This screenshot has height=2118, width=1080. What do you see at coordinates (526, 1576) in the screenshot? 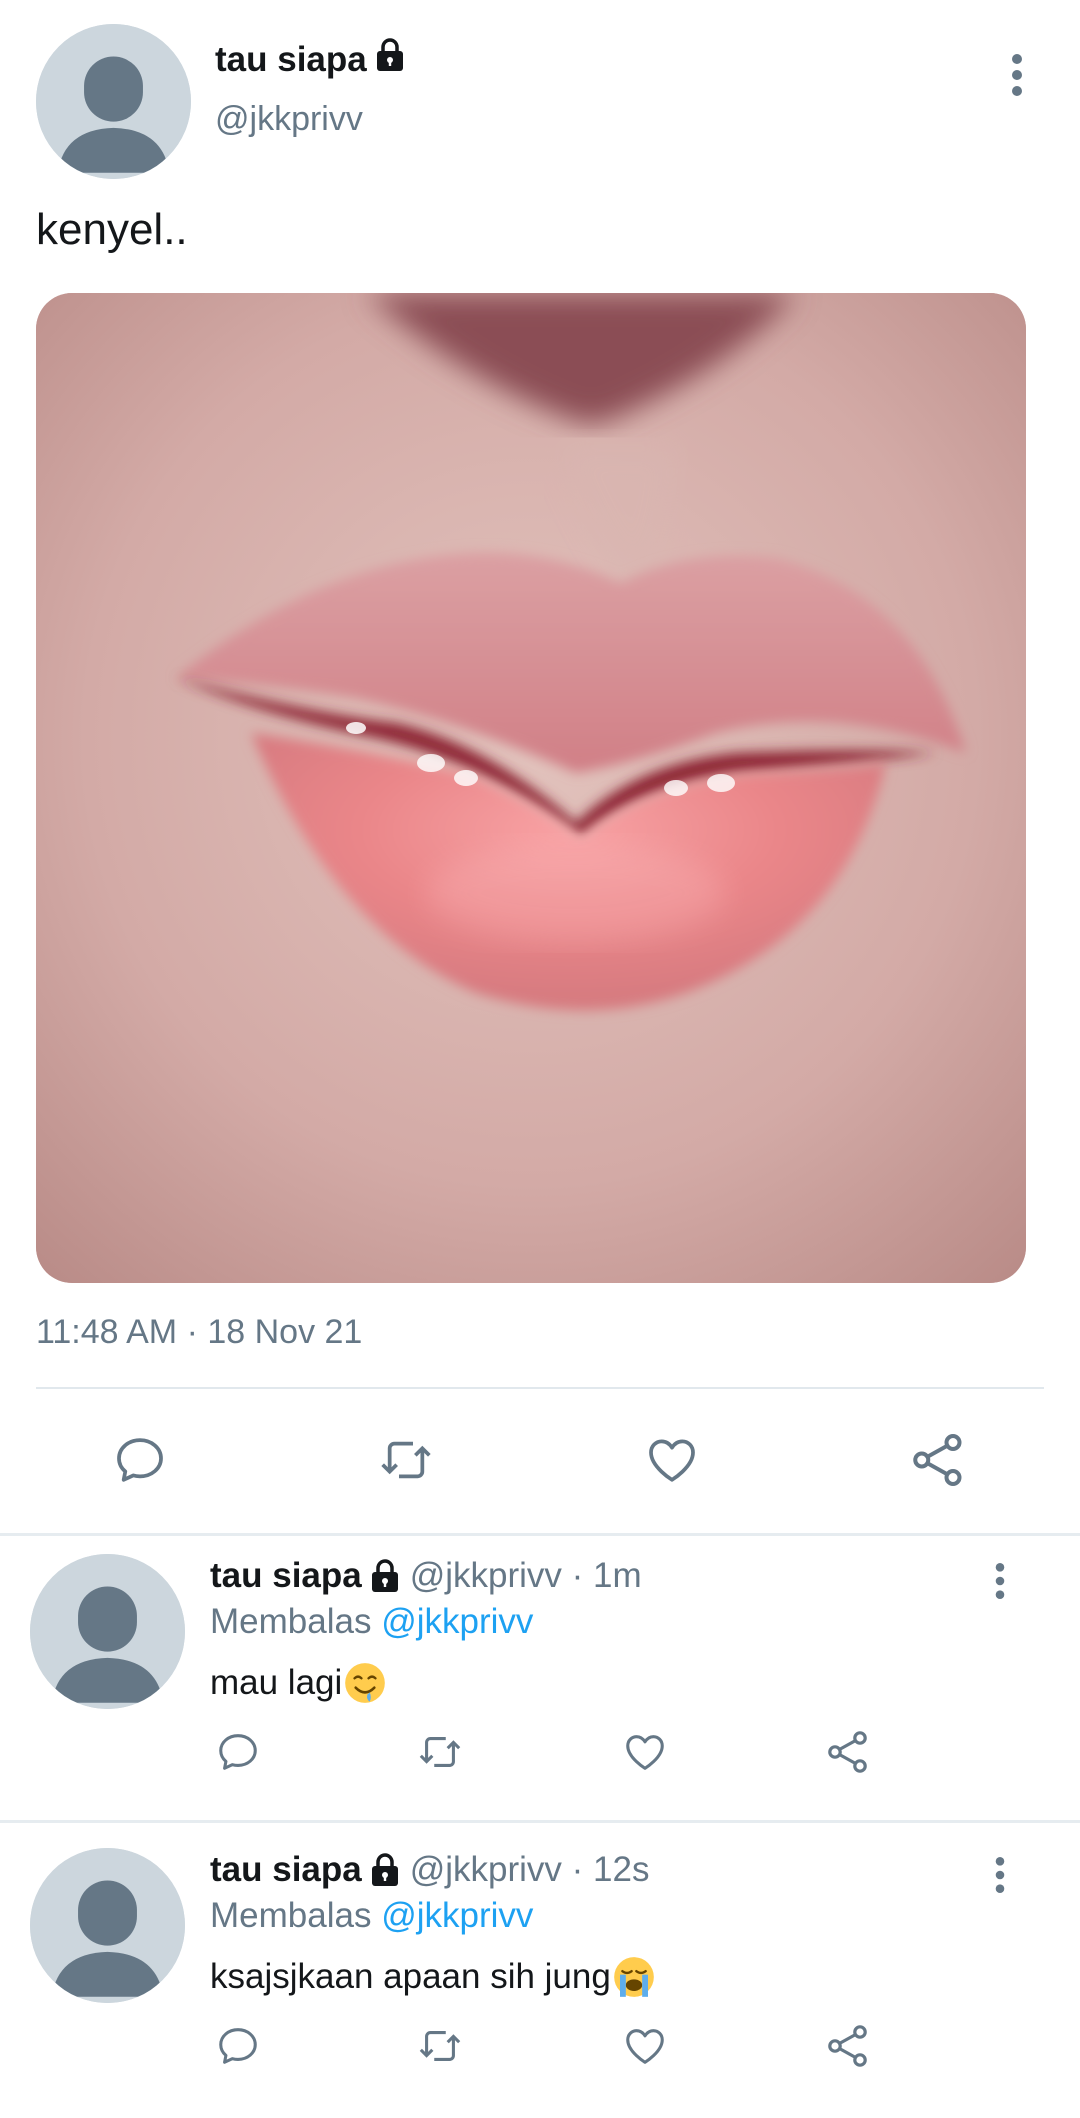
I see `author-handle-time: @jkkprivv · 1m` at bounding box center [526, 1576].